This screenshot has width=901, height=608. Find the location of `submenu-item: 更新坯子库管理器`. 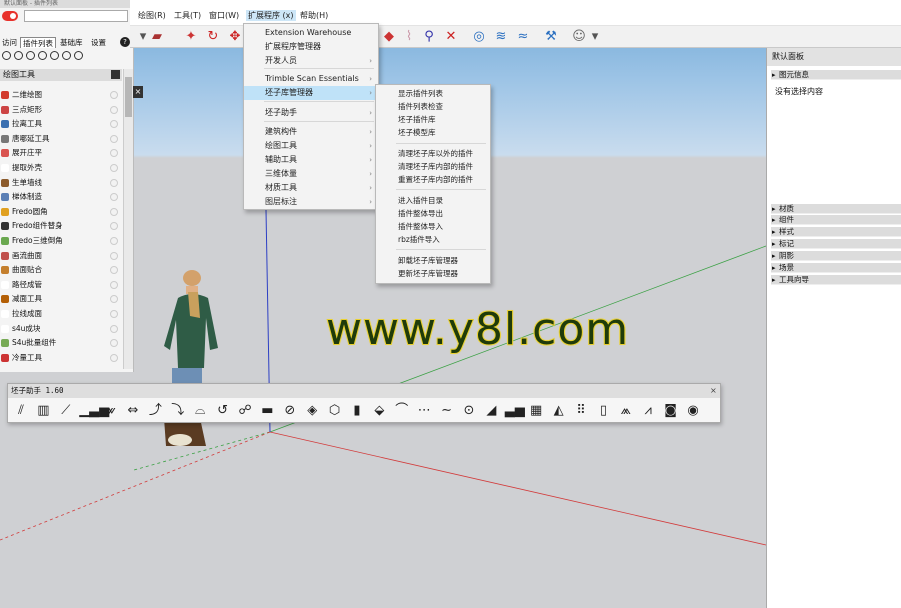

submenu-item: 更新坯子库管理器 is located at coordinates (433, 274).